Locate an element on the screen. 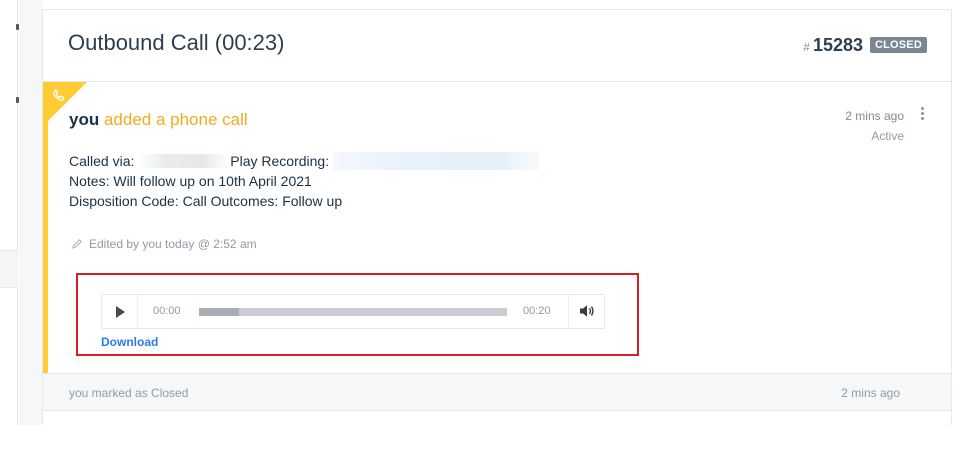 The width and height of the screenshot is (960, 456). status-change-text: you marked as Closed is located at coordinates (129, 393).